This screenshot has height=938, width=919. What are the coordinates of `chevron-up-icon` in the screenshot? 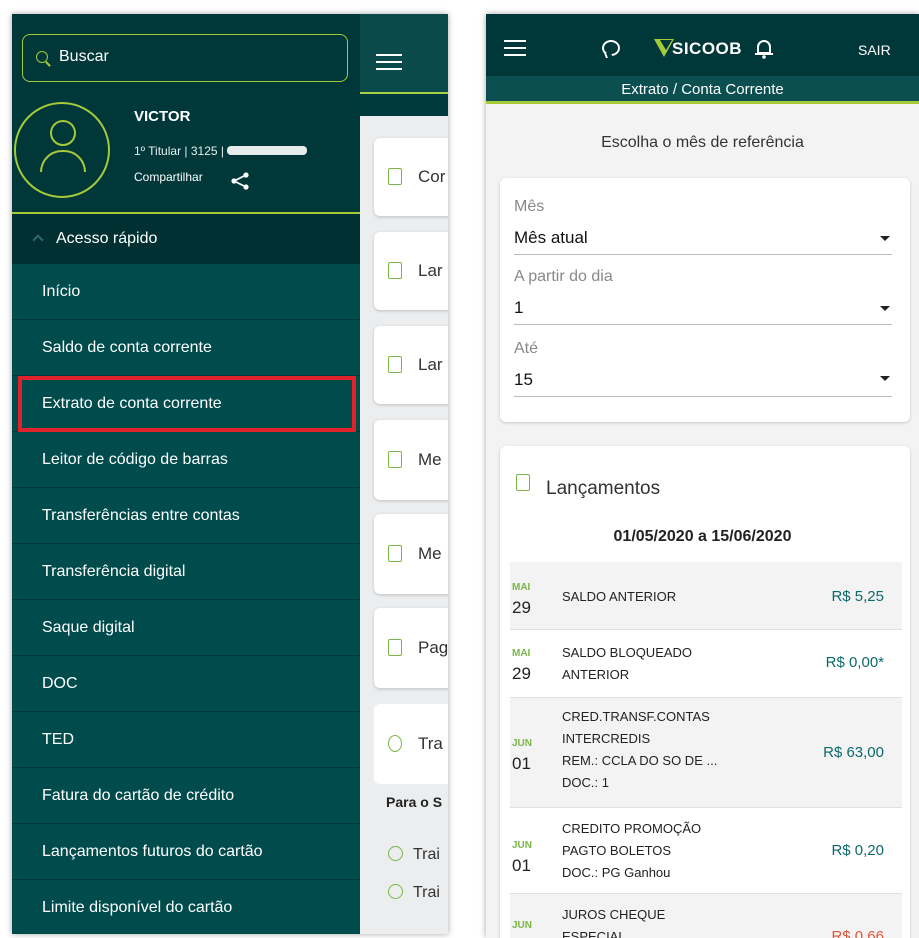 It's located at (38, 240).